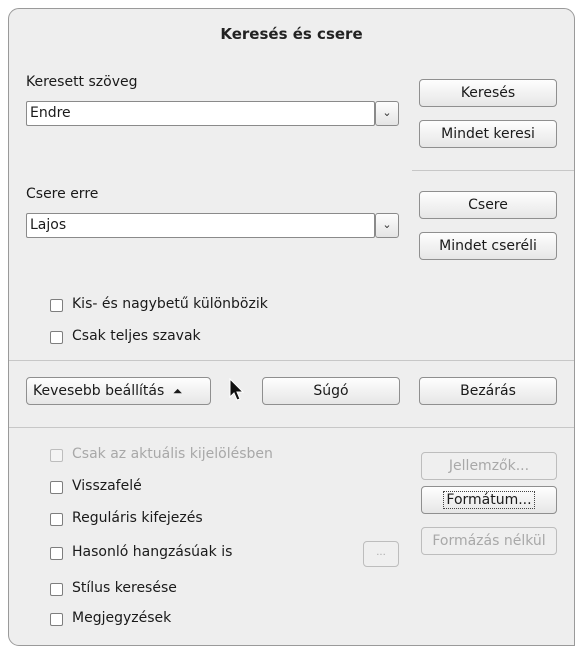  Describe the element at coordinates (99, 391) in the screenshot. I see `fewer-options-label: Kevesebb beállítás` at that location.